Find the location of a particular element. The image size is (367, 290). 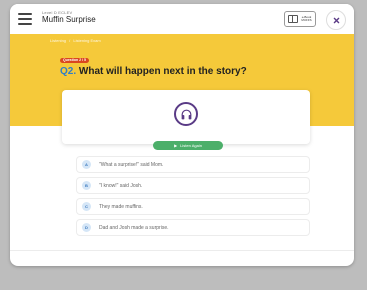

answer-text: Dad and Josh made a surprise. is located at coordinates (134, 227).